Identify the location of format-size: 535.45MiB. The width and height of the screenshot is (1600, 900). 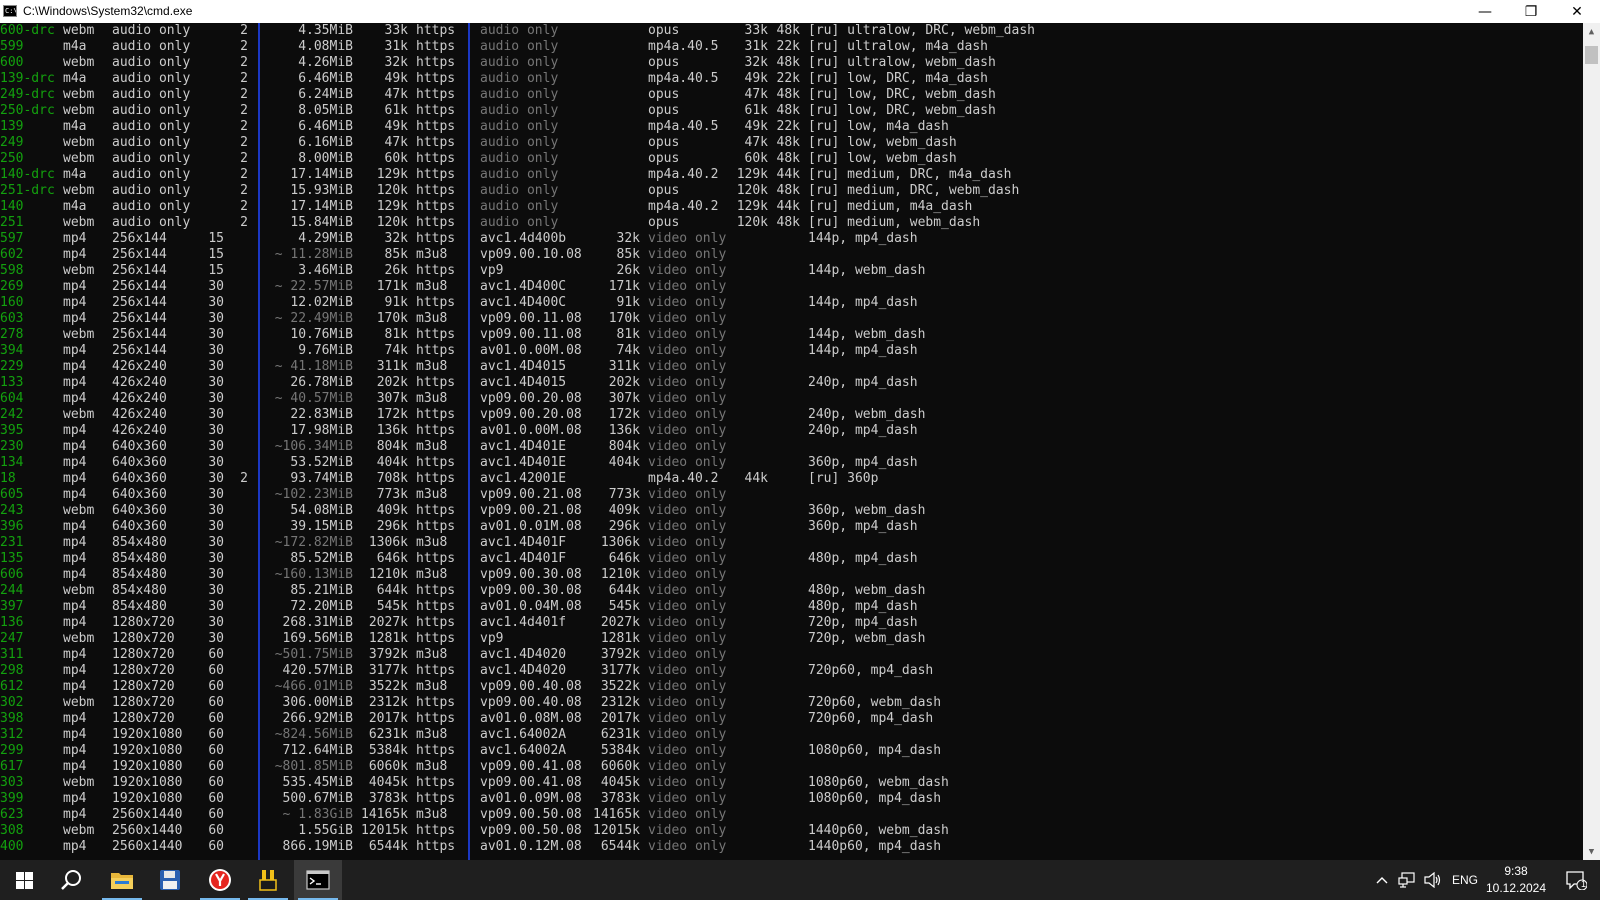
(317, 782).